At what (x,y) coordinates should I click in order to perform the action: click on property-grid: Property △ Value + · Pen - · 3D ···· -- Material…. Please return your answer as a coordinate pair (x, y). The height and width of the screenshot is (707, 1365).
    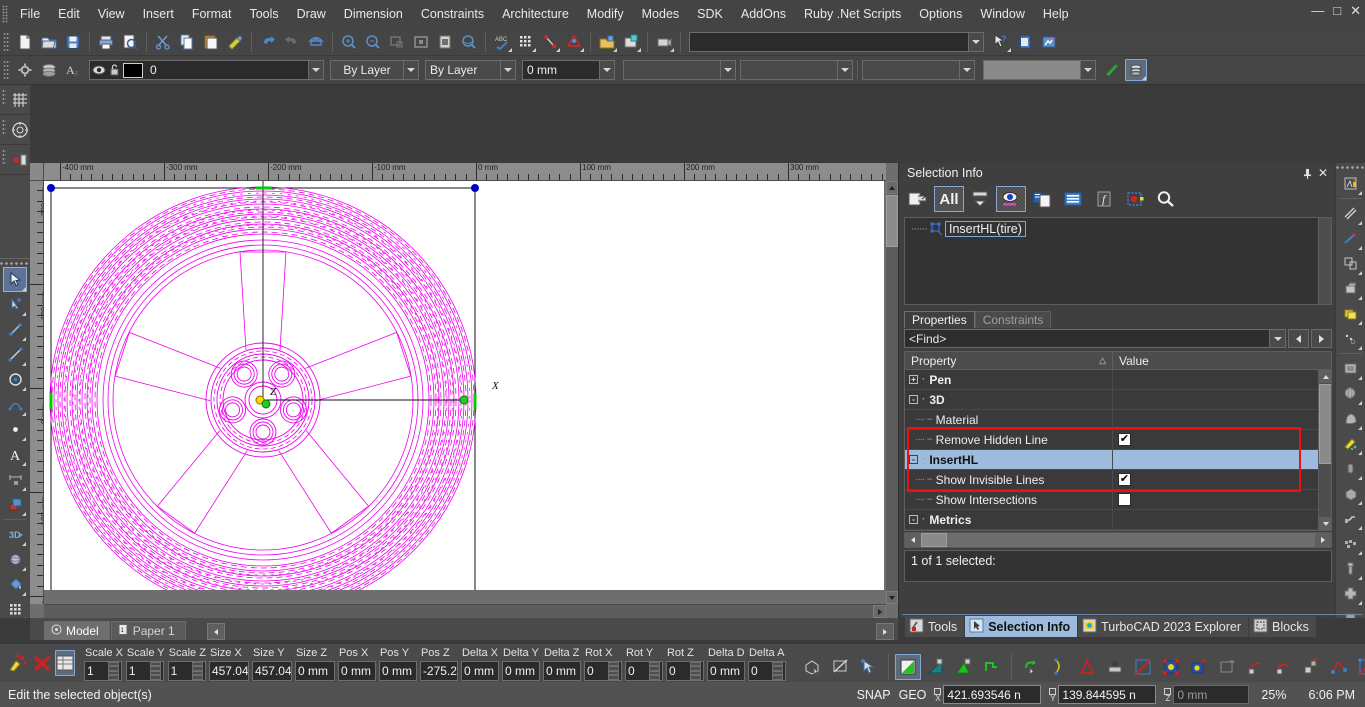
    Looking at the image, I should click on (1118, 441).